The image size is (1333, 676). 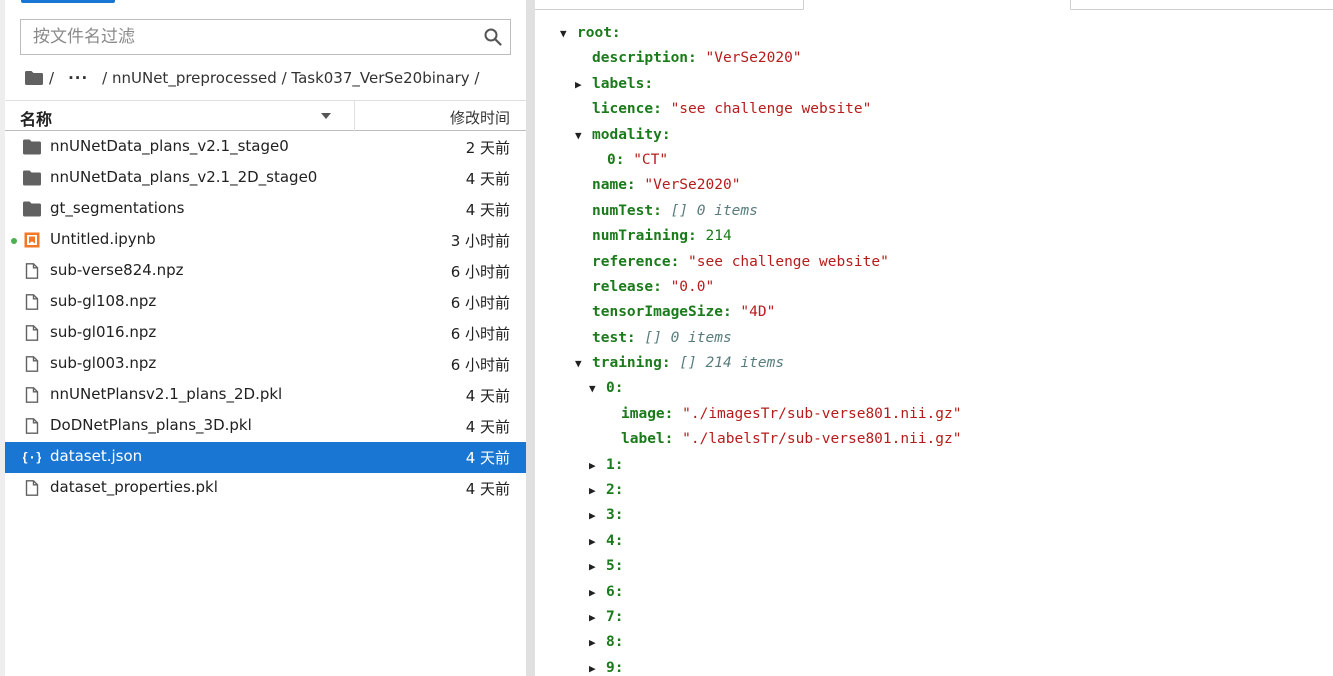 What do you see at coordinates (615, 490) in the screenshot?
I see `json-key: 2:` at bounding box center [615, 490].